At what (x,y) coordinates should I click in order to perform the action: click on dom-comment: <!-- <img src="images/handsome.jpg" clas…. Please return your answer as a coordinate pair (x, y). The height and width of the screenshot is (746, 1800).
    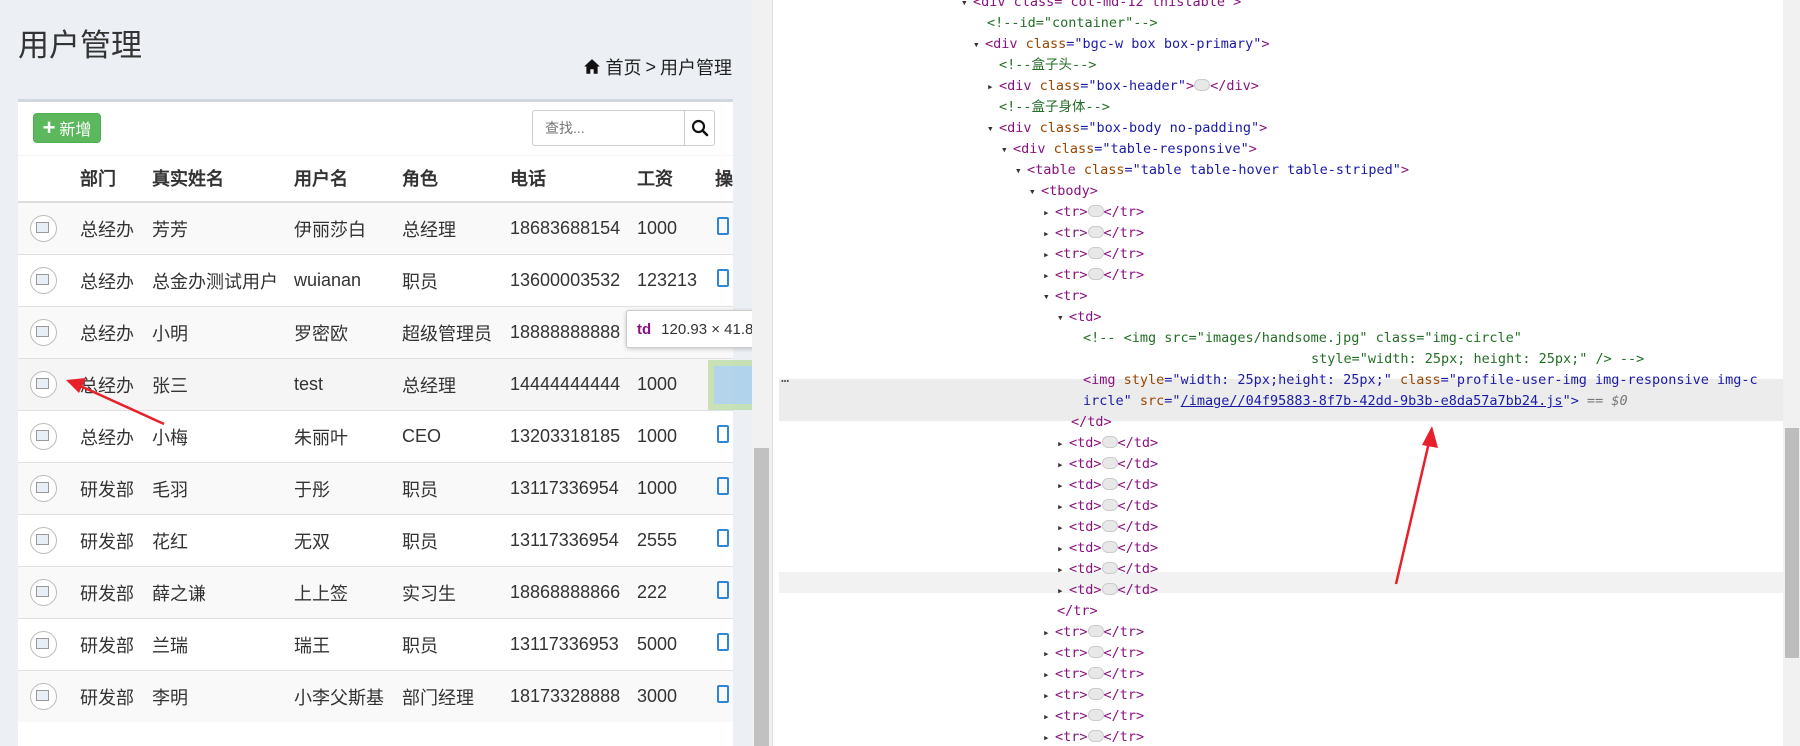
    Looking at the image, I should click on (1302, 338).